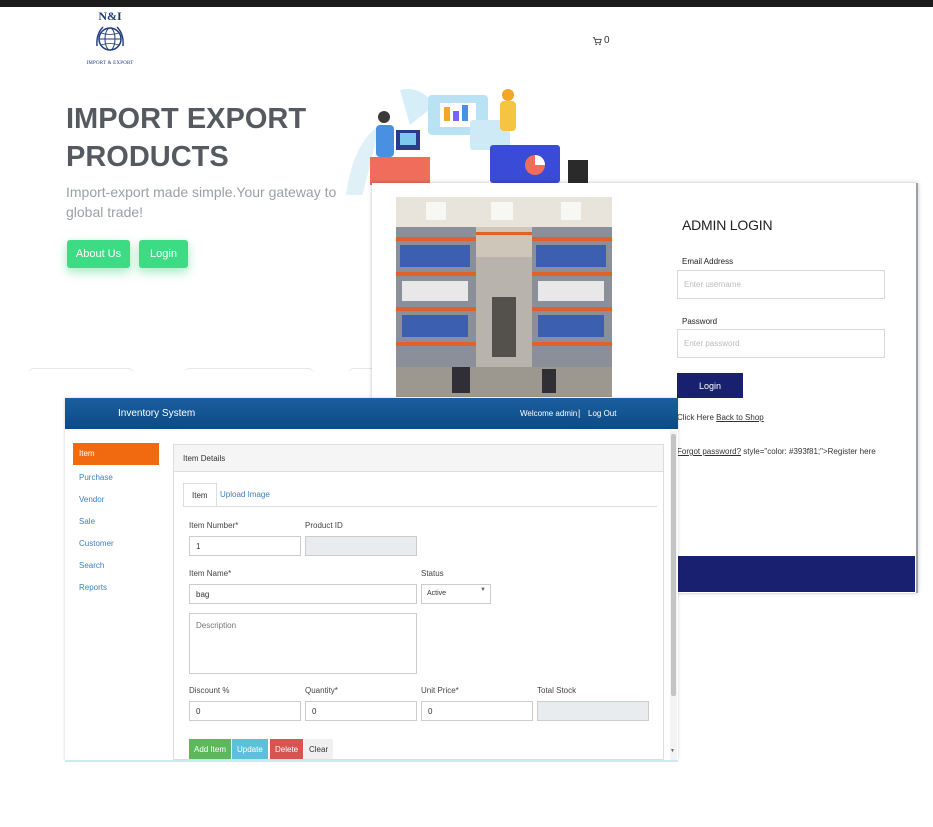  I want to click on item-name-field, so click(303, 594).